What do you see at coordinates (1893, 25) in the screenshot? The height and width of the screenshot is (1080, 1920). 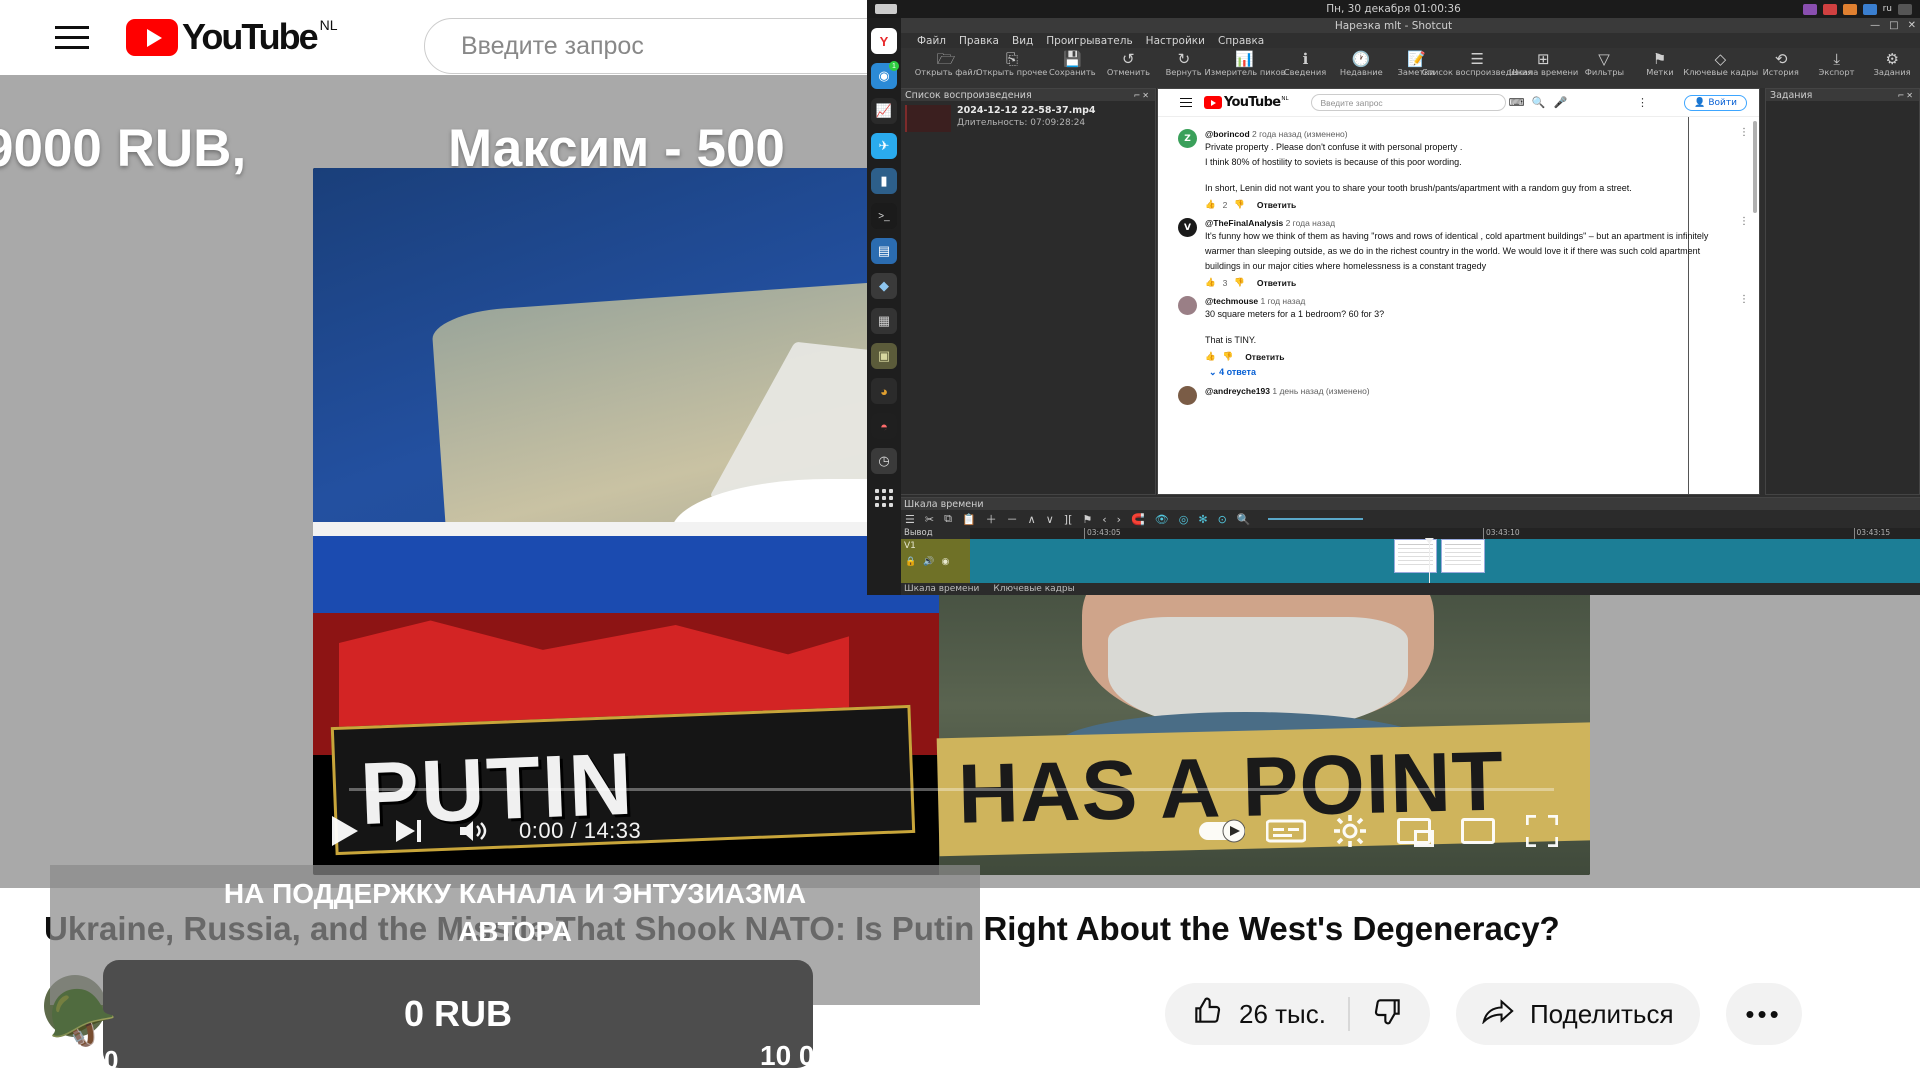 I see `maximize-button: □` at bounding box center [1893, 25].